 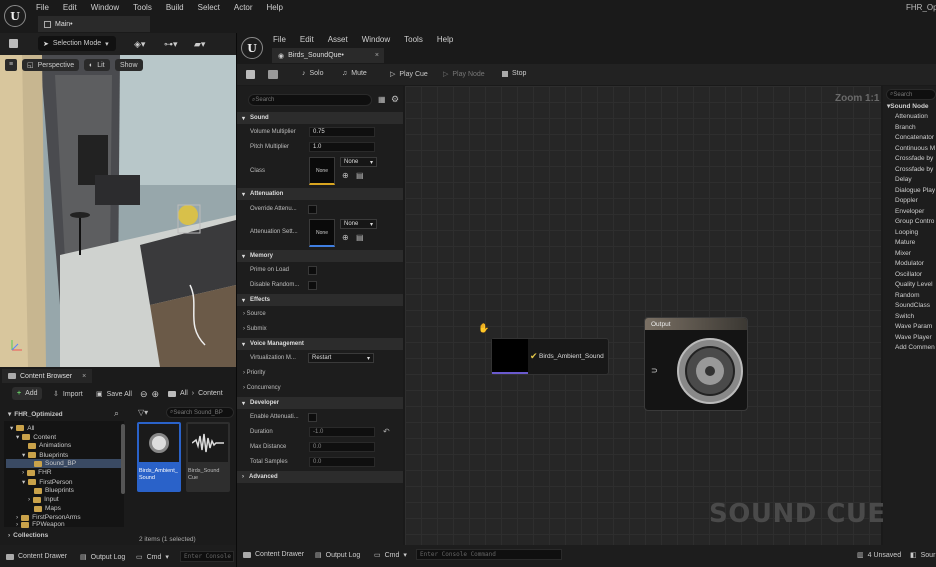 I want to click on palette-item: Concatenator, so click(x=914, y=137).